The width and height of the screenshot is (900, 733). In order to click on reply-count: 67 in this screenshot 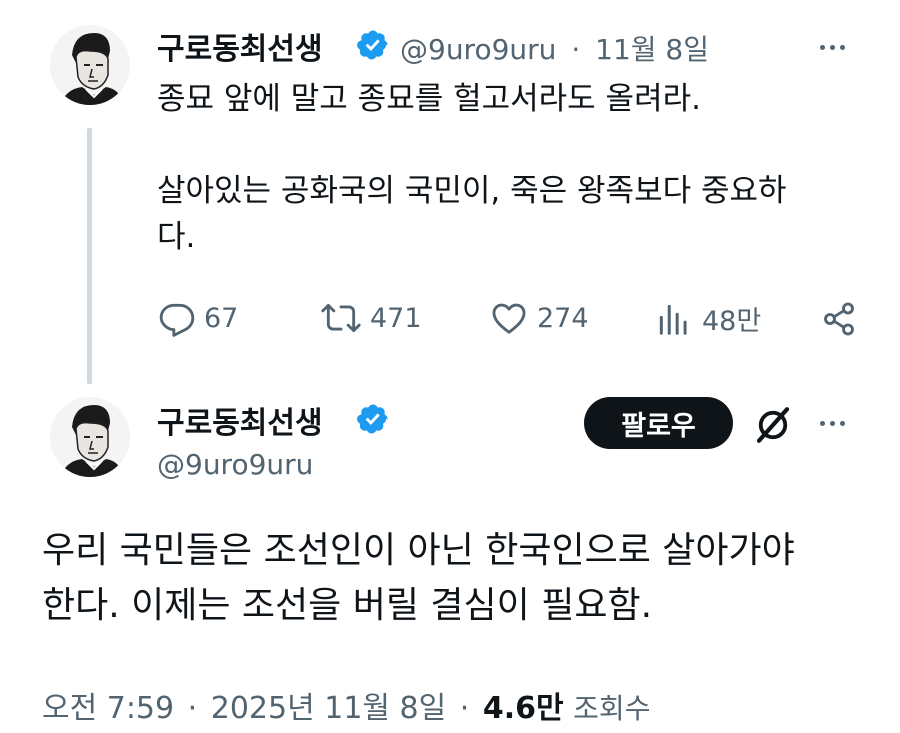, I will do `click(221, 318)`.